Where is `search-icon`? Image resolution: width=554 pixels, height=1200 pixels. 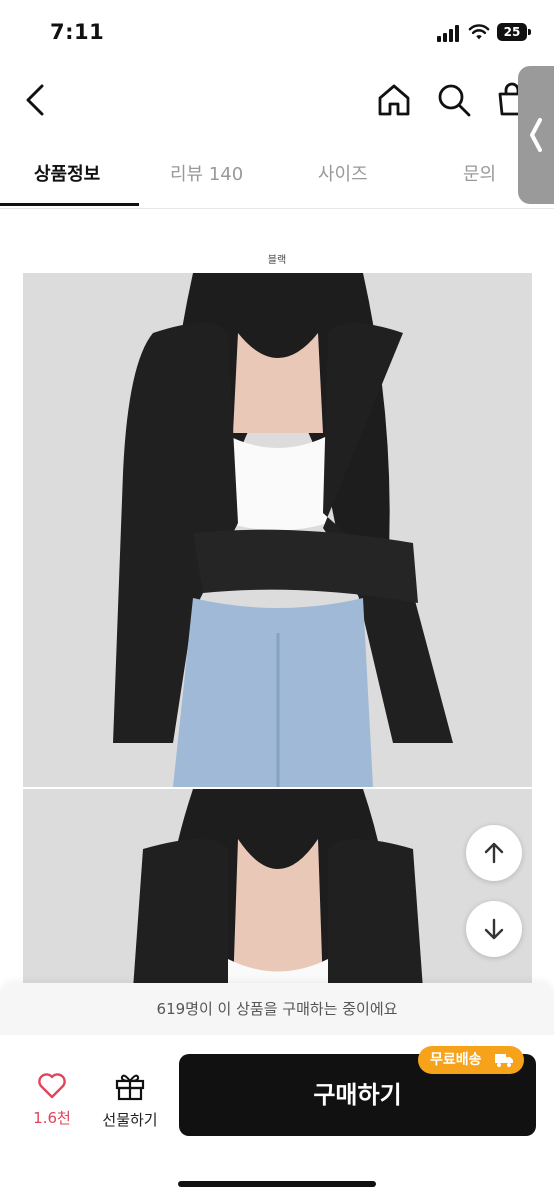 search-icon is located at coordinates (454, 100).